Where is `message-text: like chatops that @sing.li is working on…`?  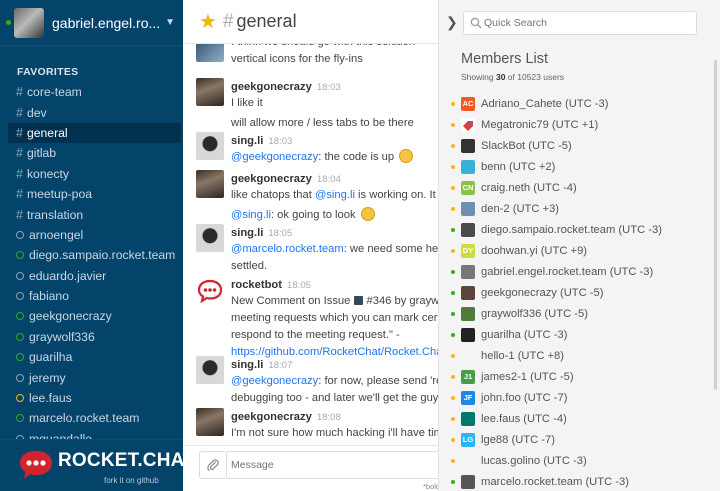 message-text: like chatops that @sing.li is working on… is located at coordinates (334, 195).